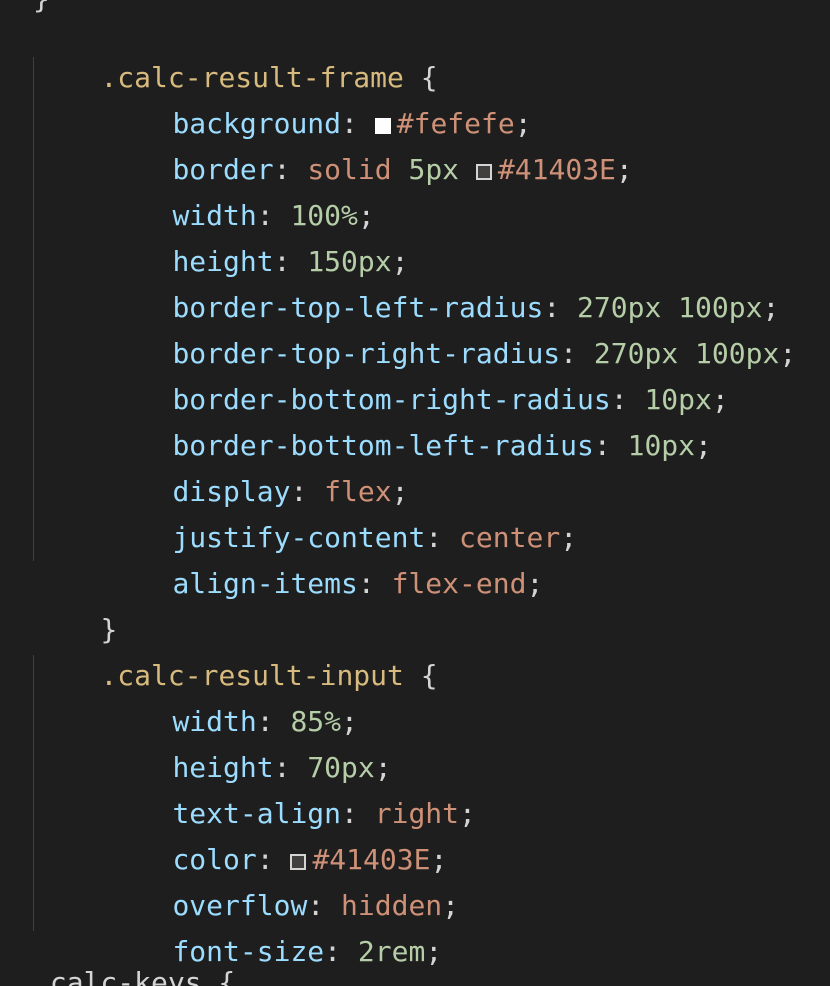  Describe the element at coordinates (442, 281) in the screenshot. I see `declaration-line: border-top-left-radius: 270px 100px;` at that location.